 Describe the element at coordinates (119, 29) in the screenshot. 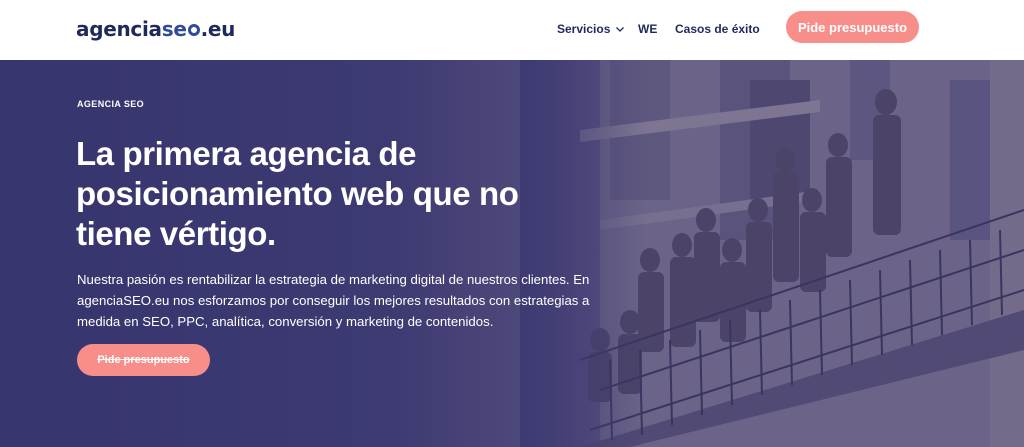

I see `logo-text-agencia: agencia` at that location.